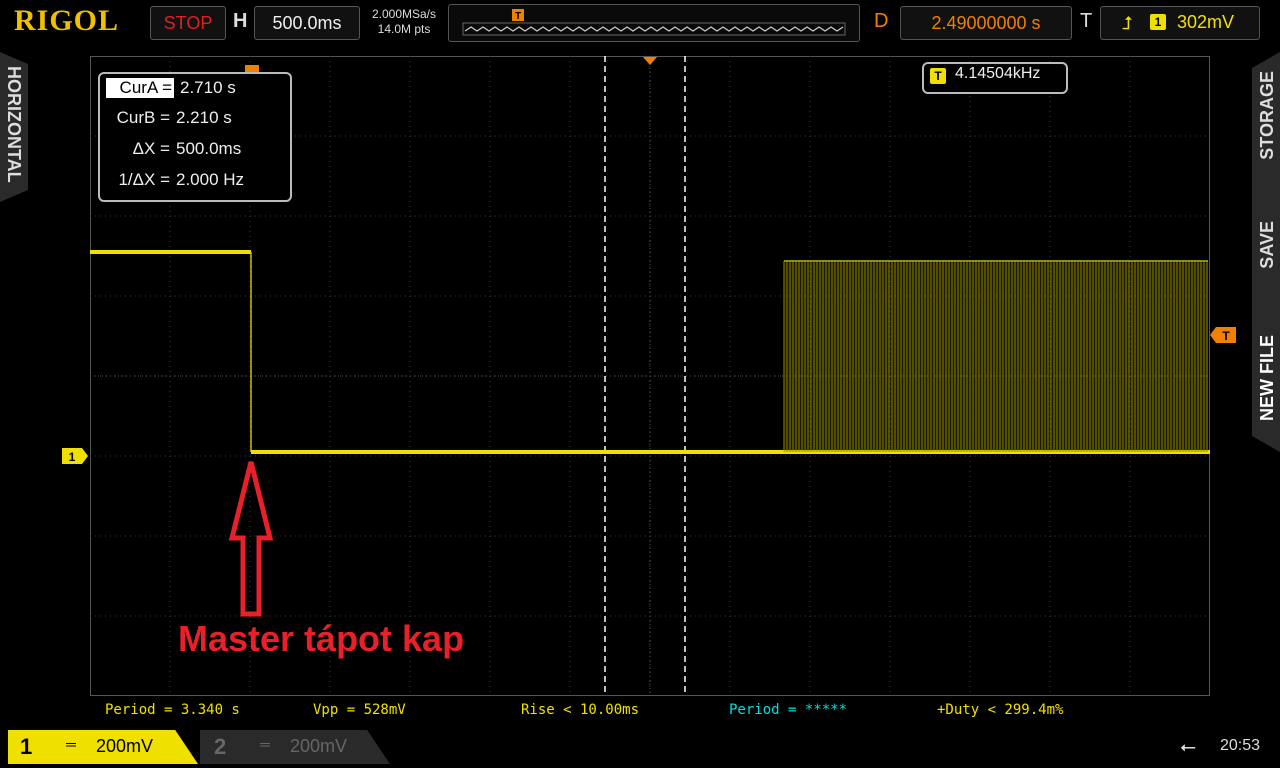 This screenshot has height=768, width=1280. I want to click on channel-1-number: 1, so click(26, 746).